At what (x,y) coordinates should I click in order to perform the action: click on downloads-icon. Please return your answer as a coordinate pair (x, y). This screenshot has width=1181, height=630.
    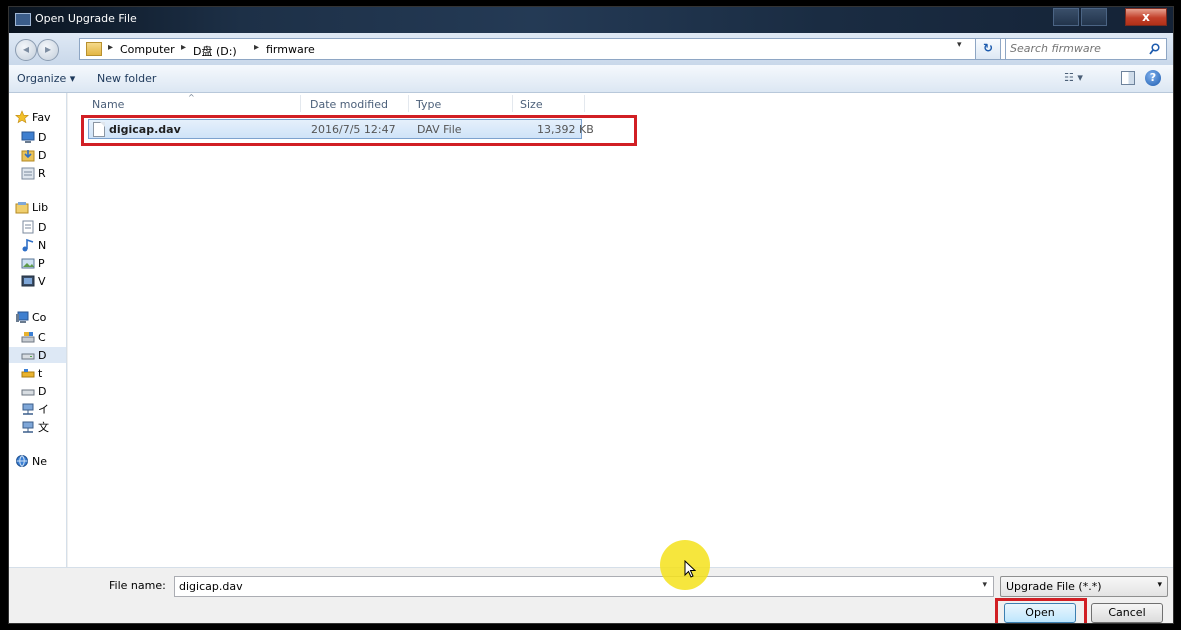
    Looking at the image, I should click on (28, 155).